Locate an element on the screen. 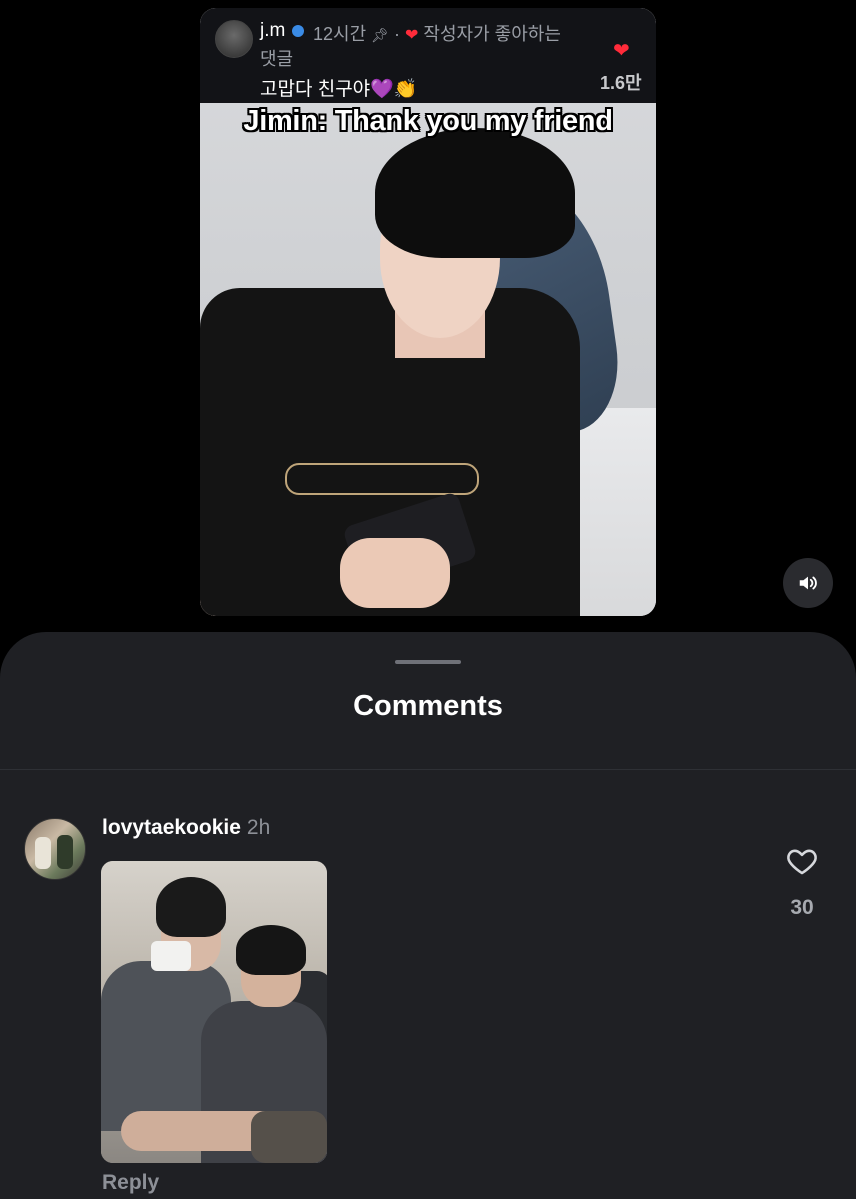 Image resolution: width=856 pixels, height=1199 pixels. header-divider is located at coordinates (428, 769).